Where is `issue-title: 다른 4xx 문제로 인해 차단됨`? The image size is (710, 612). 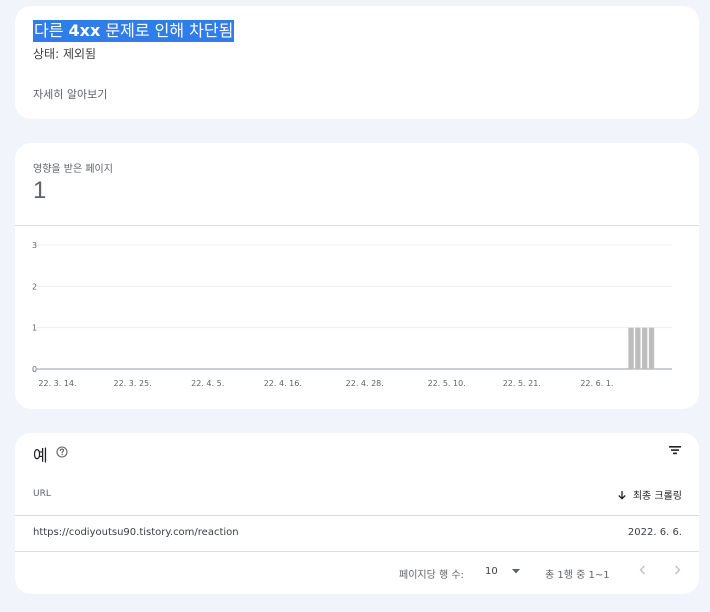 issue-title: 다른 4xx 문제로 인해 차단됨 is located at coordinates (134, 31).